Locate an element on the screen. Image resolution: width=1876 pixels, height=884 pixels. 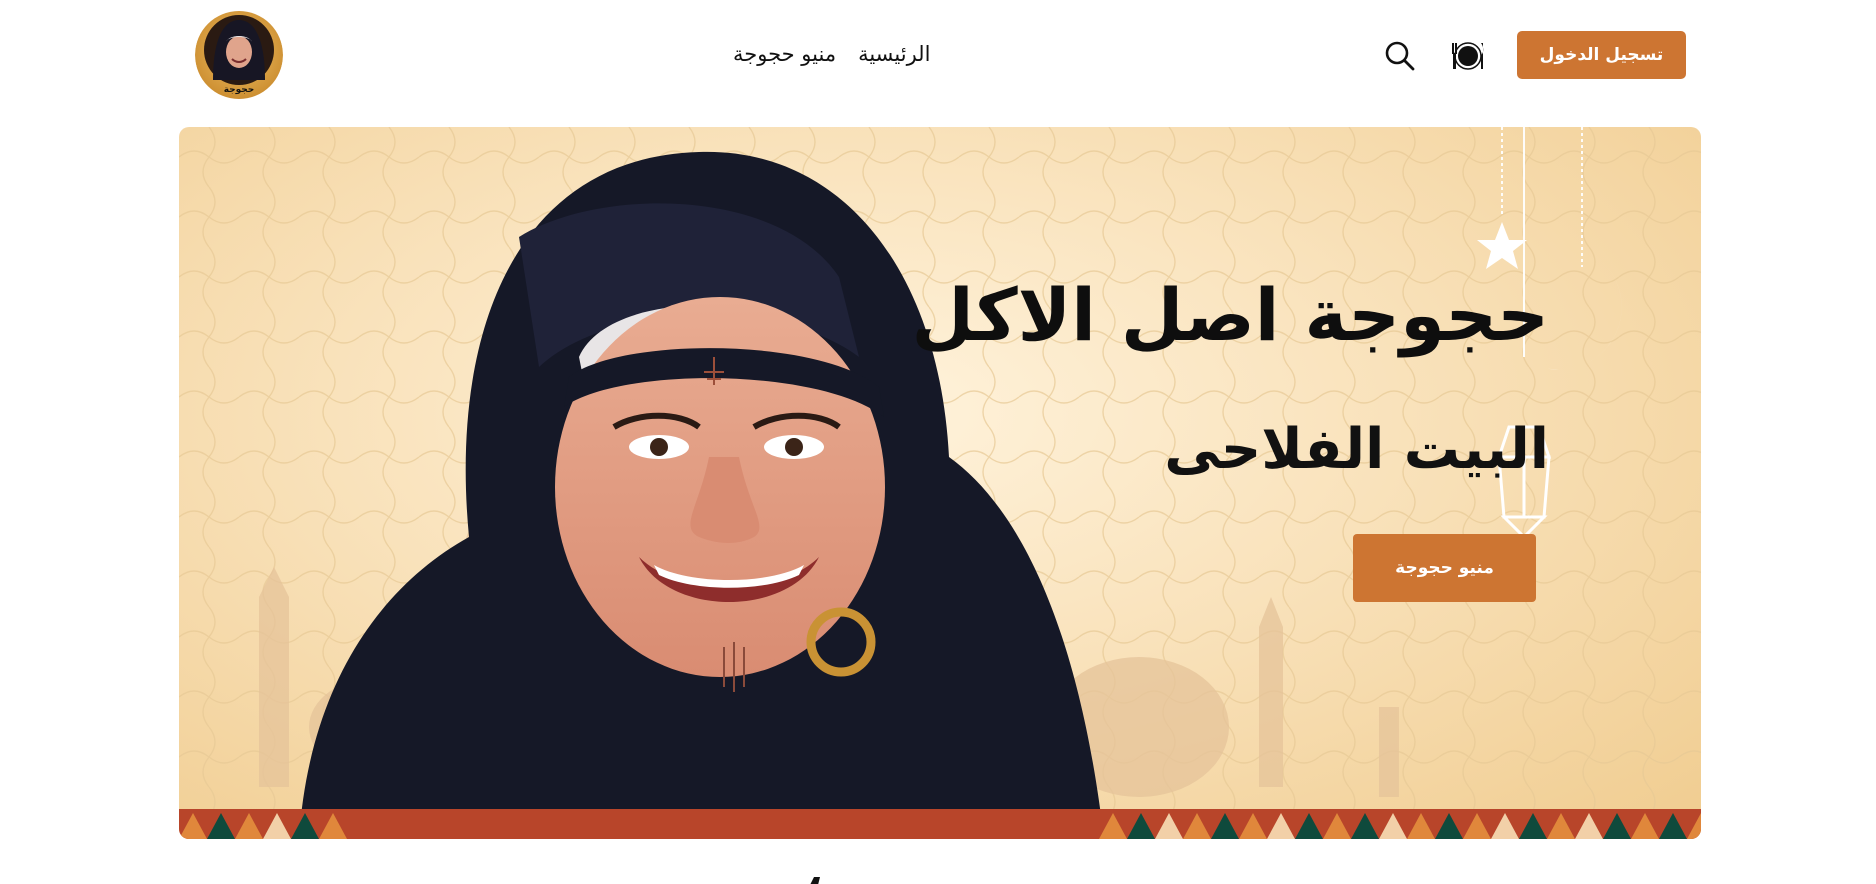
main-nav: الرئيسية منيو حجوجة is located at coordinates (831, 54).